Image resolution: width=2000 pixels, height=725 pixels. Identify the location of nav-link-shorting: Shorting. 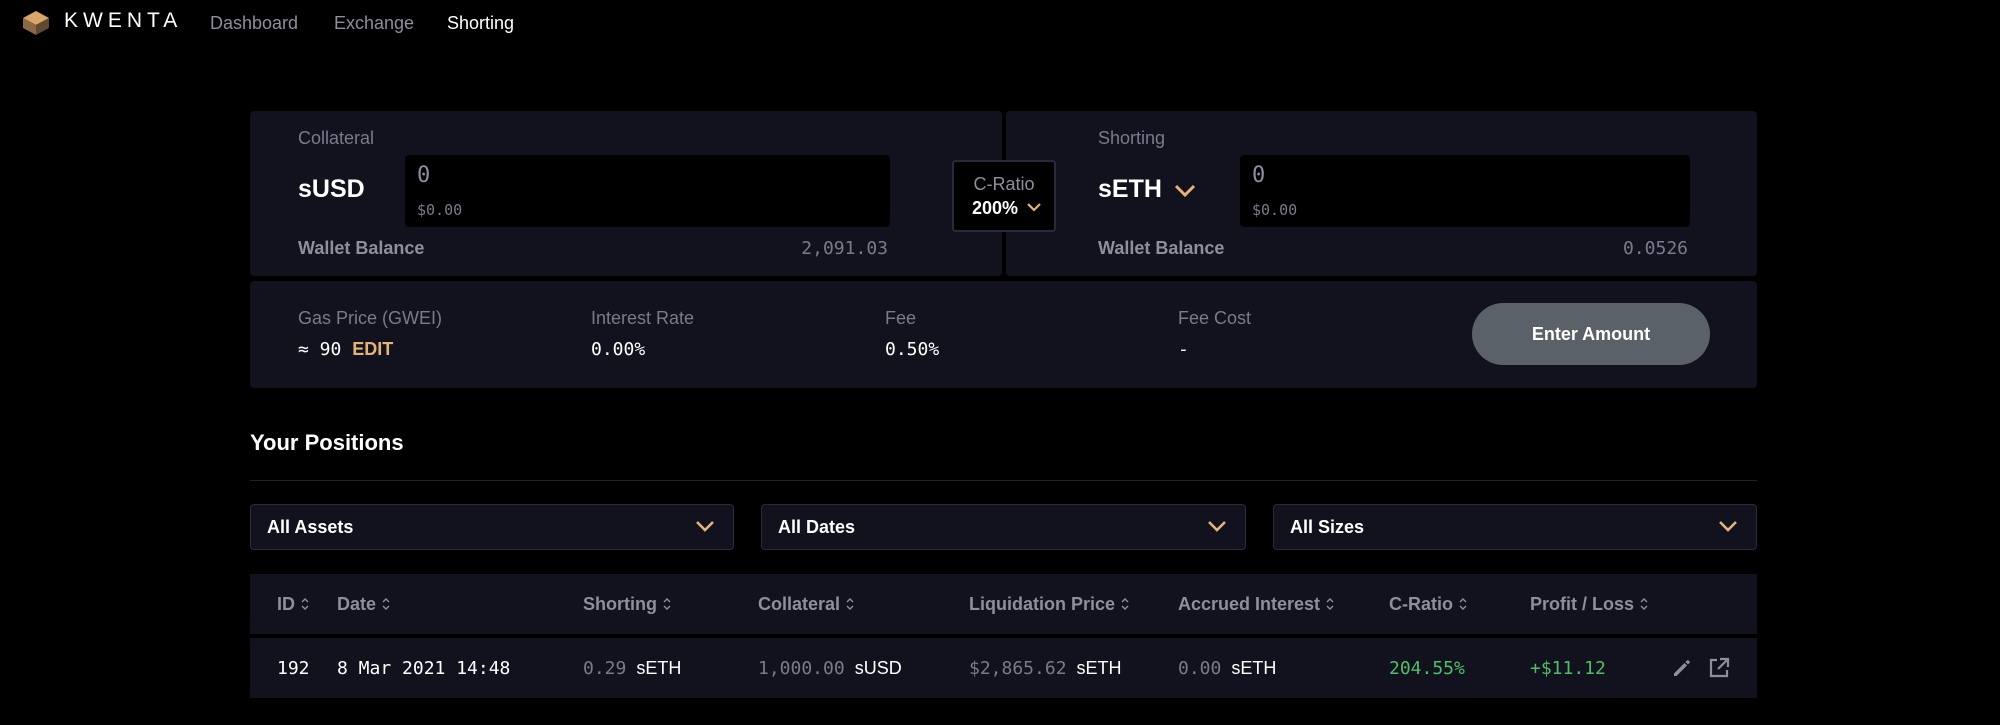
(480, 23).